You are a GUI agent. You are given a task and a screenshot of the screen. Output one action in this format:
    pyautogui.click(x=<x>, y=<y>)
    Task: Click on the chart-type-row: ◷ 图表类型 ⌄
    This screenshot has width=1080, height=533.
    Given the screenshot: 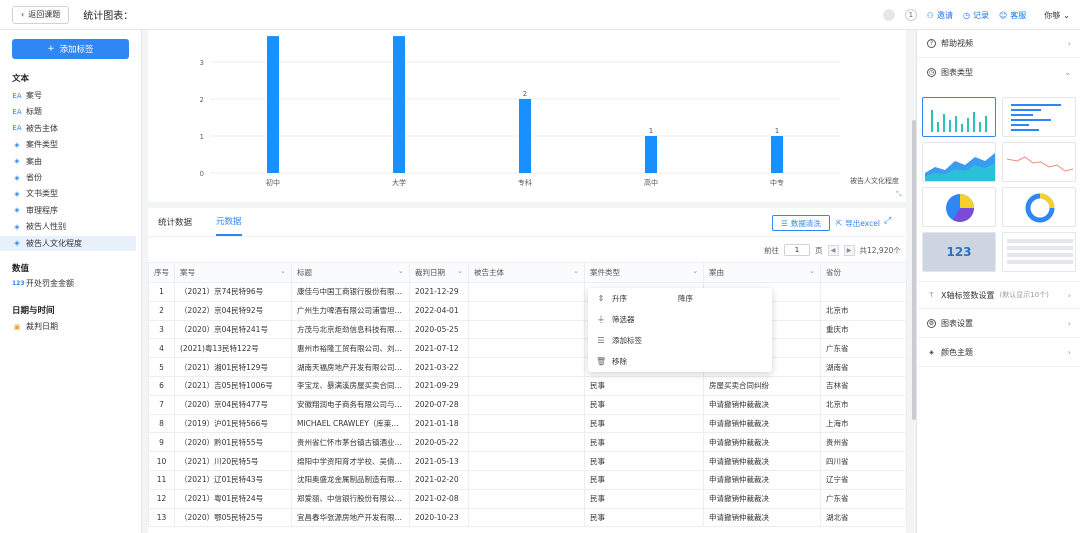 What is the action you would take?
    pyautogui.click(x=998, y=72)
    